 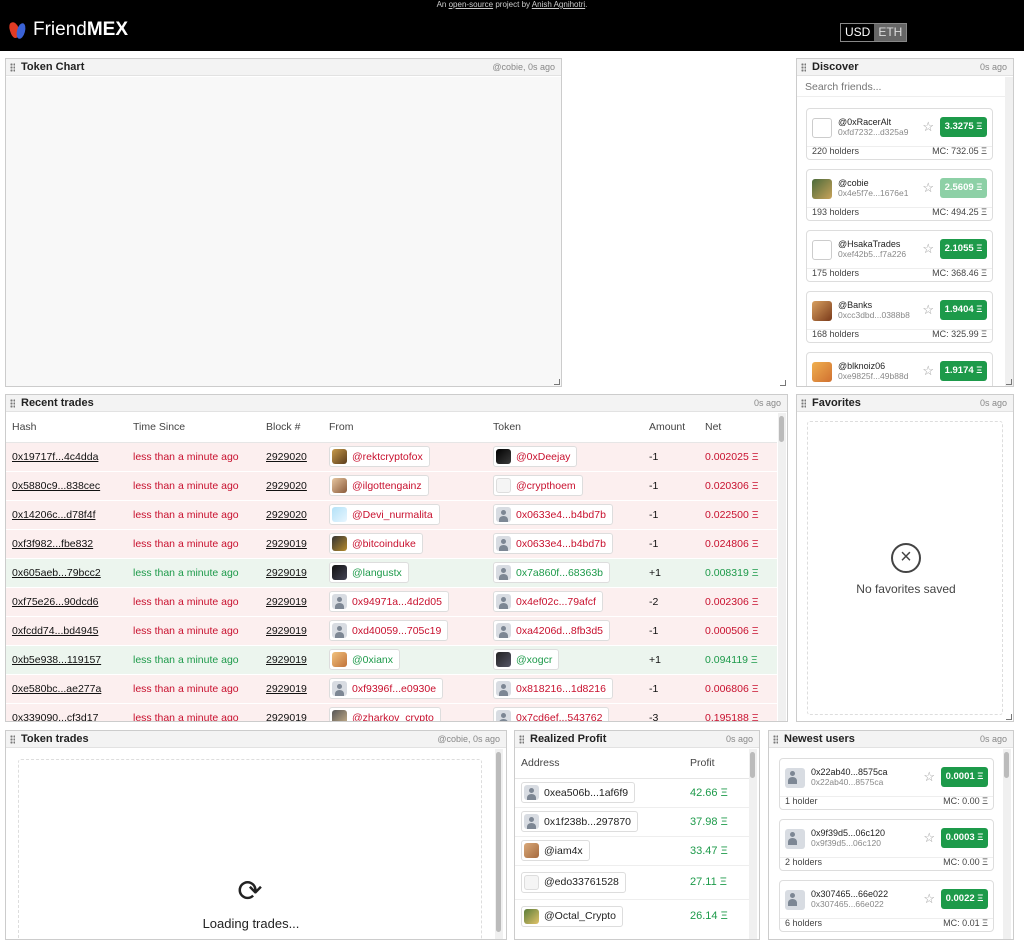 I want to click on author-link: Anish Agnihotri, so click(x=558, y=4).